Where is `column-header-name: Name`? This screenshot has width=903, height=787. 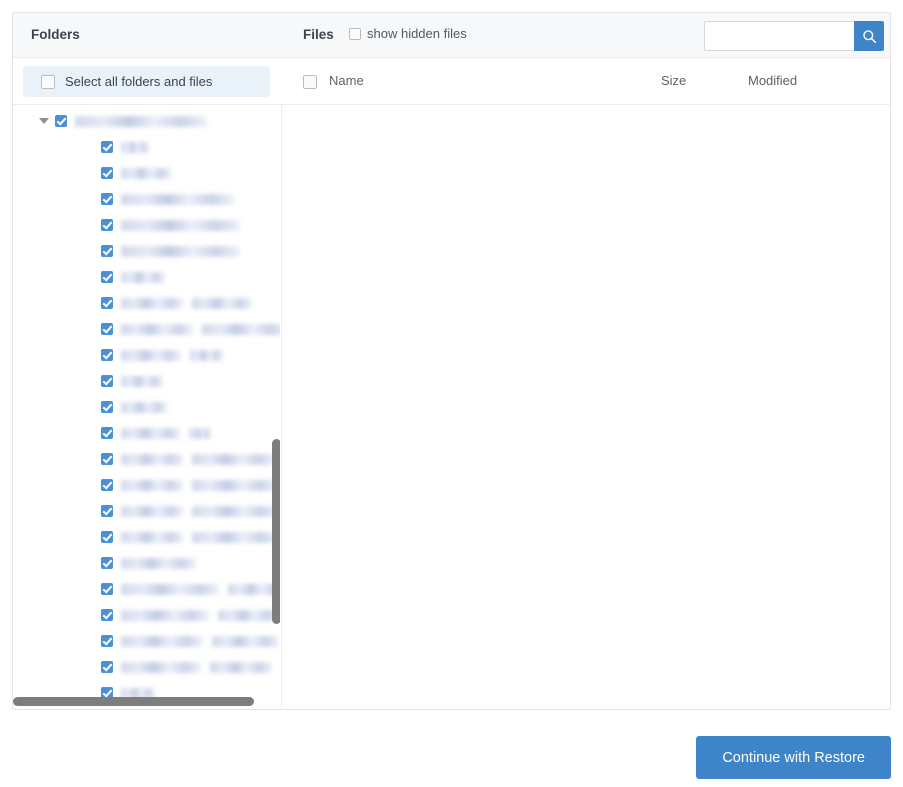
column-header-name: Name is located at coordinates (346, 80).